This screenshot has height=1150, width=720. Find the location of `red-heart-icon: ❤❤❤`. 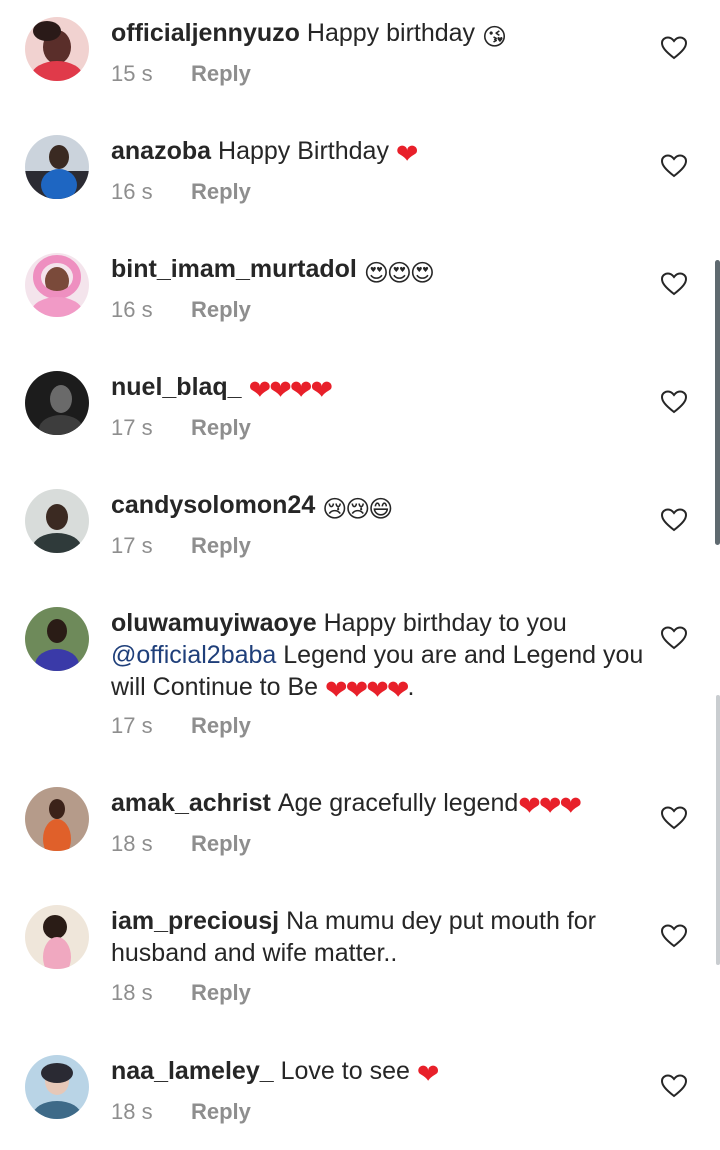

red-heart-icon: ❤❤❤ is located at coordinates (550, 806).